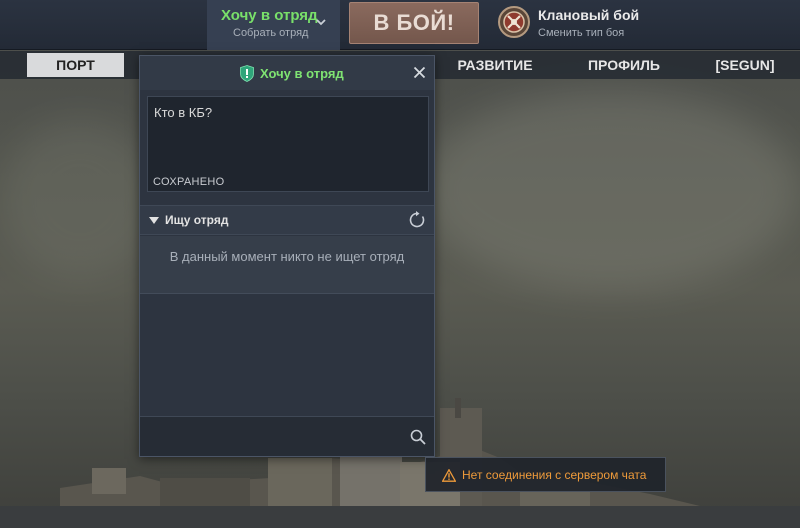 The image size is (800, 528). Describe the element at coordinates (247, 73) in the screenshot. I see `shield-icon` at that location.